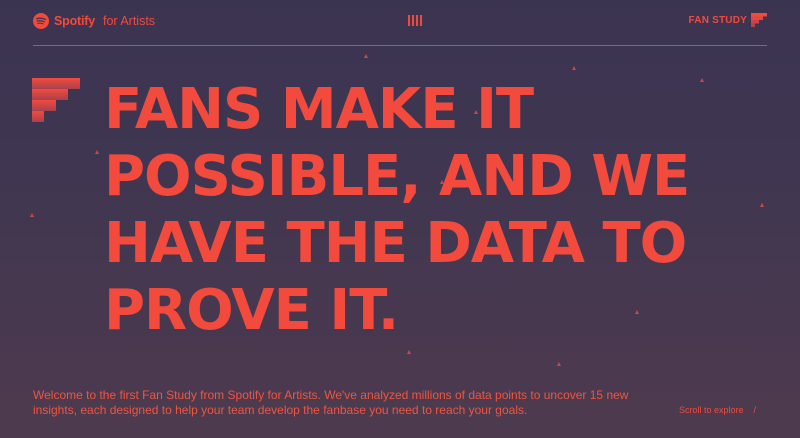 The width and height of the screenshot is (800, 438). I want to click on spotify-for-artists-logo-link: Spotify for Artists, so click(94, 21).